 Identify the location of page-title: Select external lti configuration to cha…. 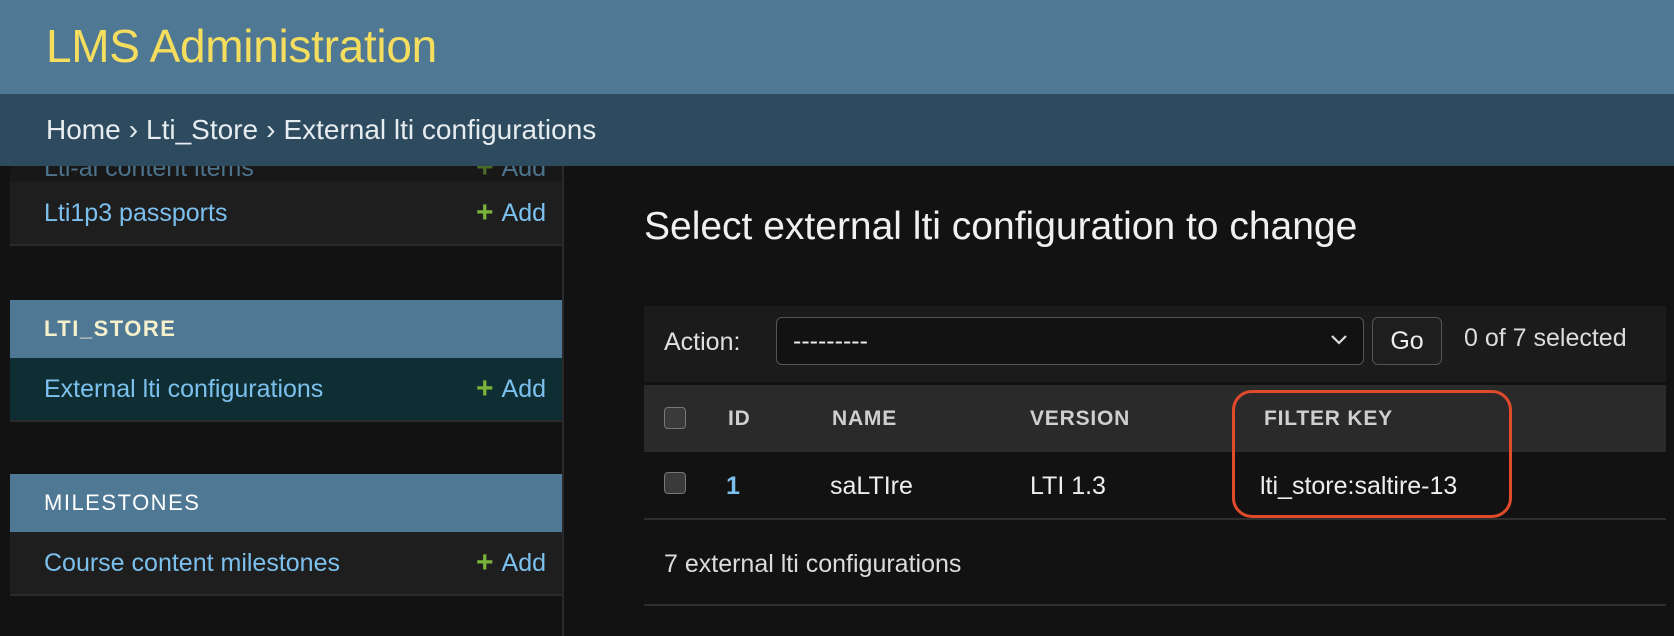
(1001, 226).